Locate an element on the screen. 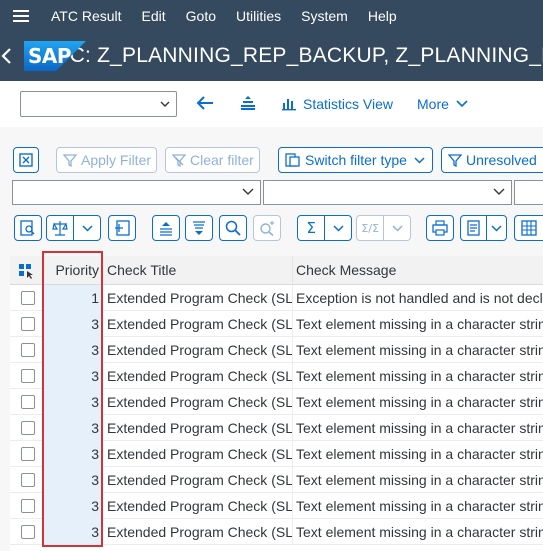  sort-ascending-button is located at coordinates (166, 228).